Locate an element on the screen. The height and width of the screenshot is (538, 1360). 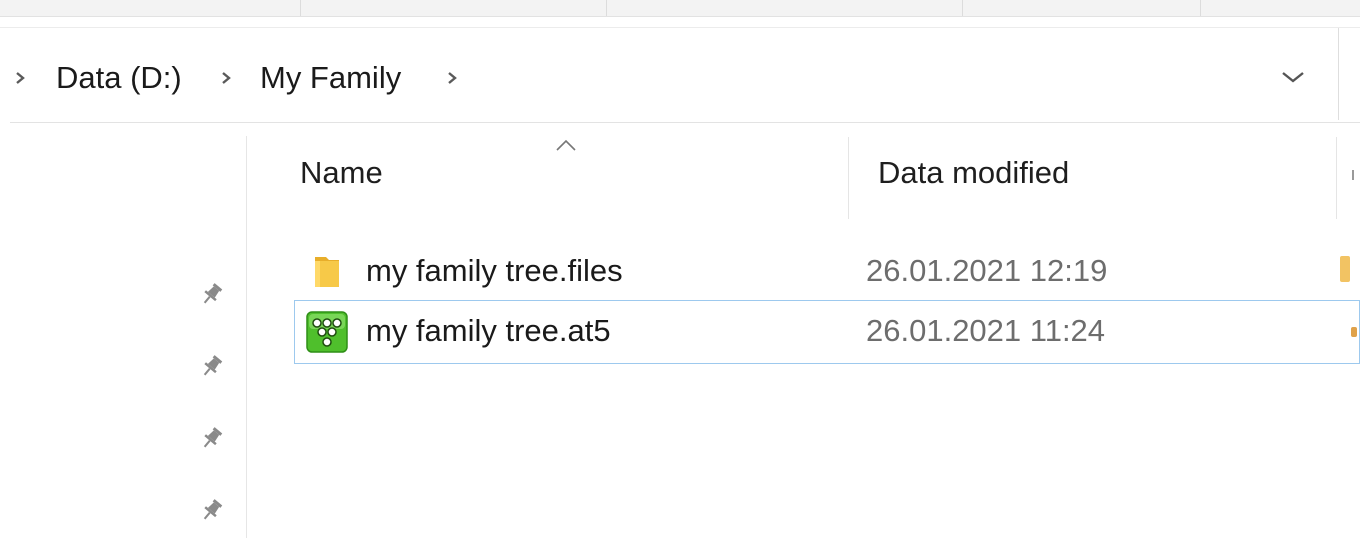
chevron-down-icon is located at coordinates (1293, 79).